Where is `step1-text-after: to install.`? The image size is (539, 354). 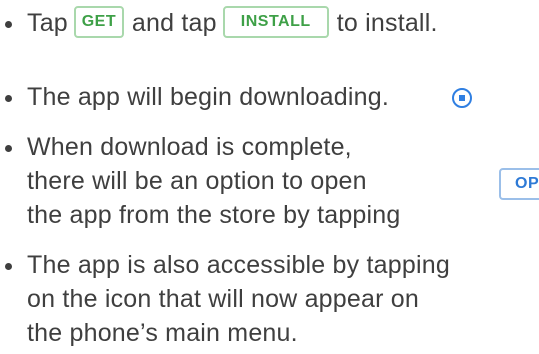 step1-text-after: to install. is located at coordinates (387, 23).